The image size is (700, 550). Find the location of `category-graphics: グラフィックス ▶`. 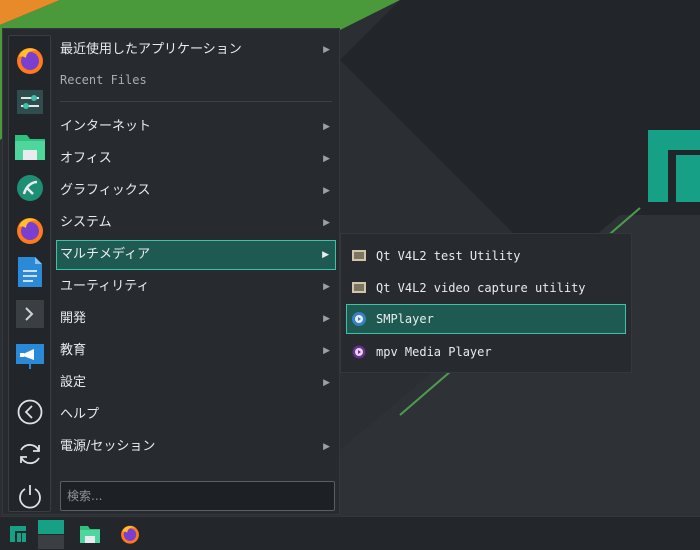

category-graphics: グラフィックス ▶ is located at coordinates (196, 191).